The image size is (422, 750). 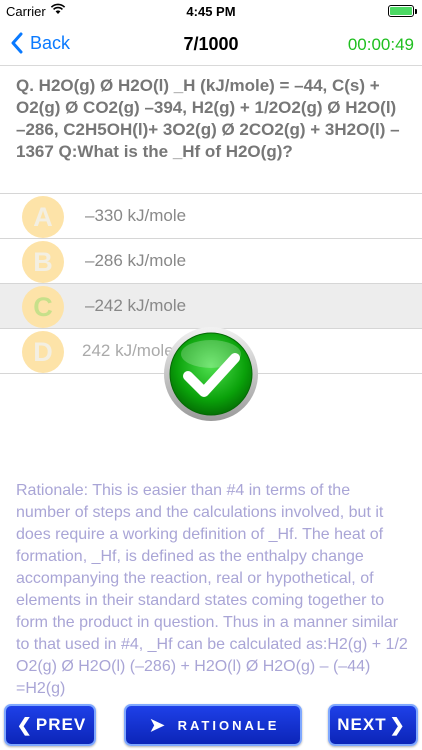 I want to click on answer-letter-badge: D, so click(x=43, y=352).